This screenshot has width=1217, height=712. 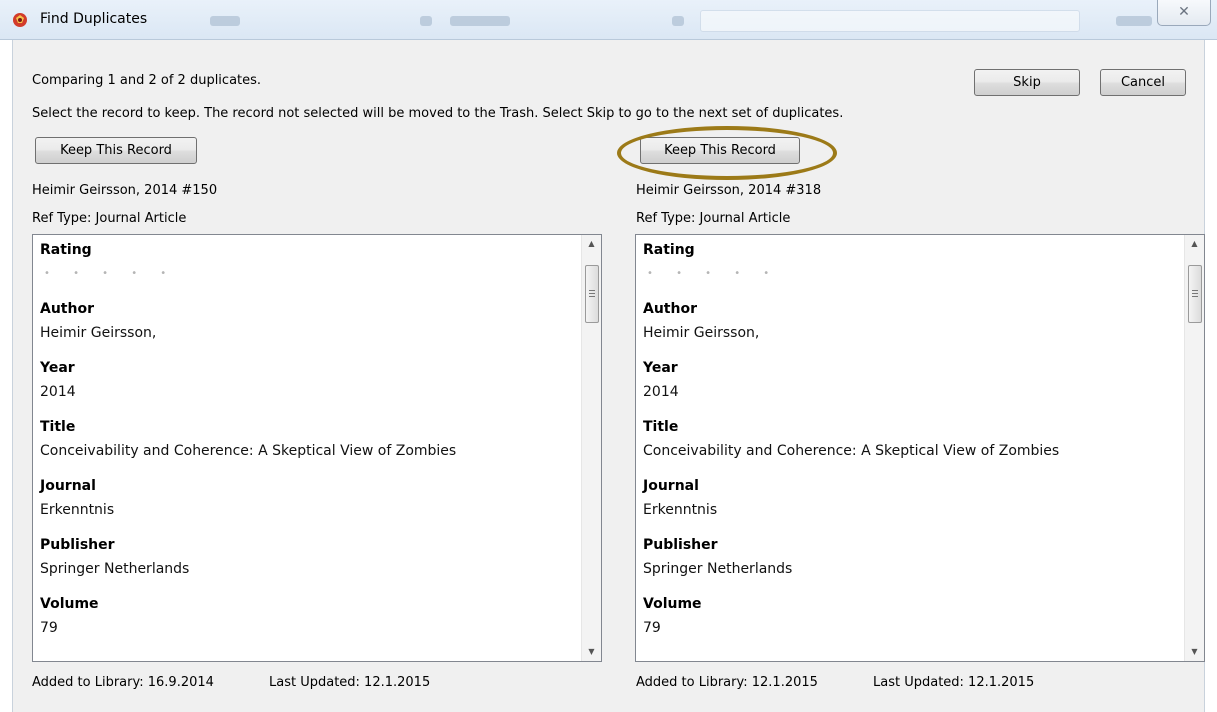 What do you see at coordinates (350, 682) in the screenshot?
I see `record-left-updated-date: Last Updated: 12.1.2015` at bounding box center [350, 682].